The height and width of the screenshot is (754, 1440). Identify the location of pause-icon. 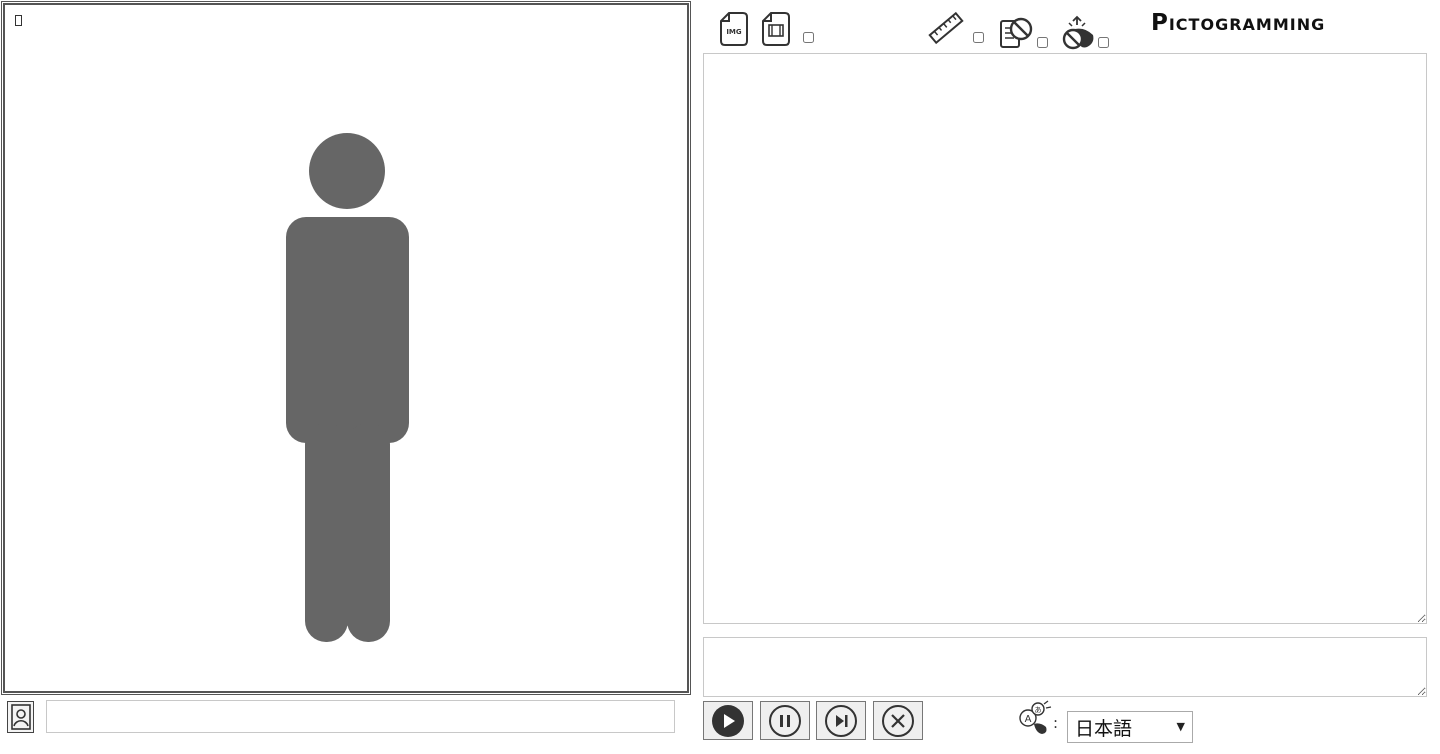
(785, 720).